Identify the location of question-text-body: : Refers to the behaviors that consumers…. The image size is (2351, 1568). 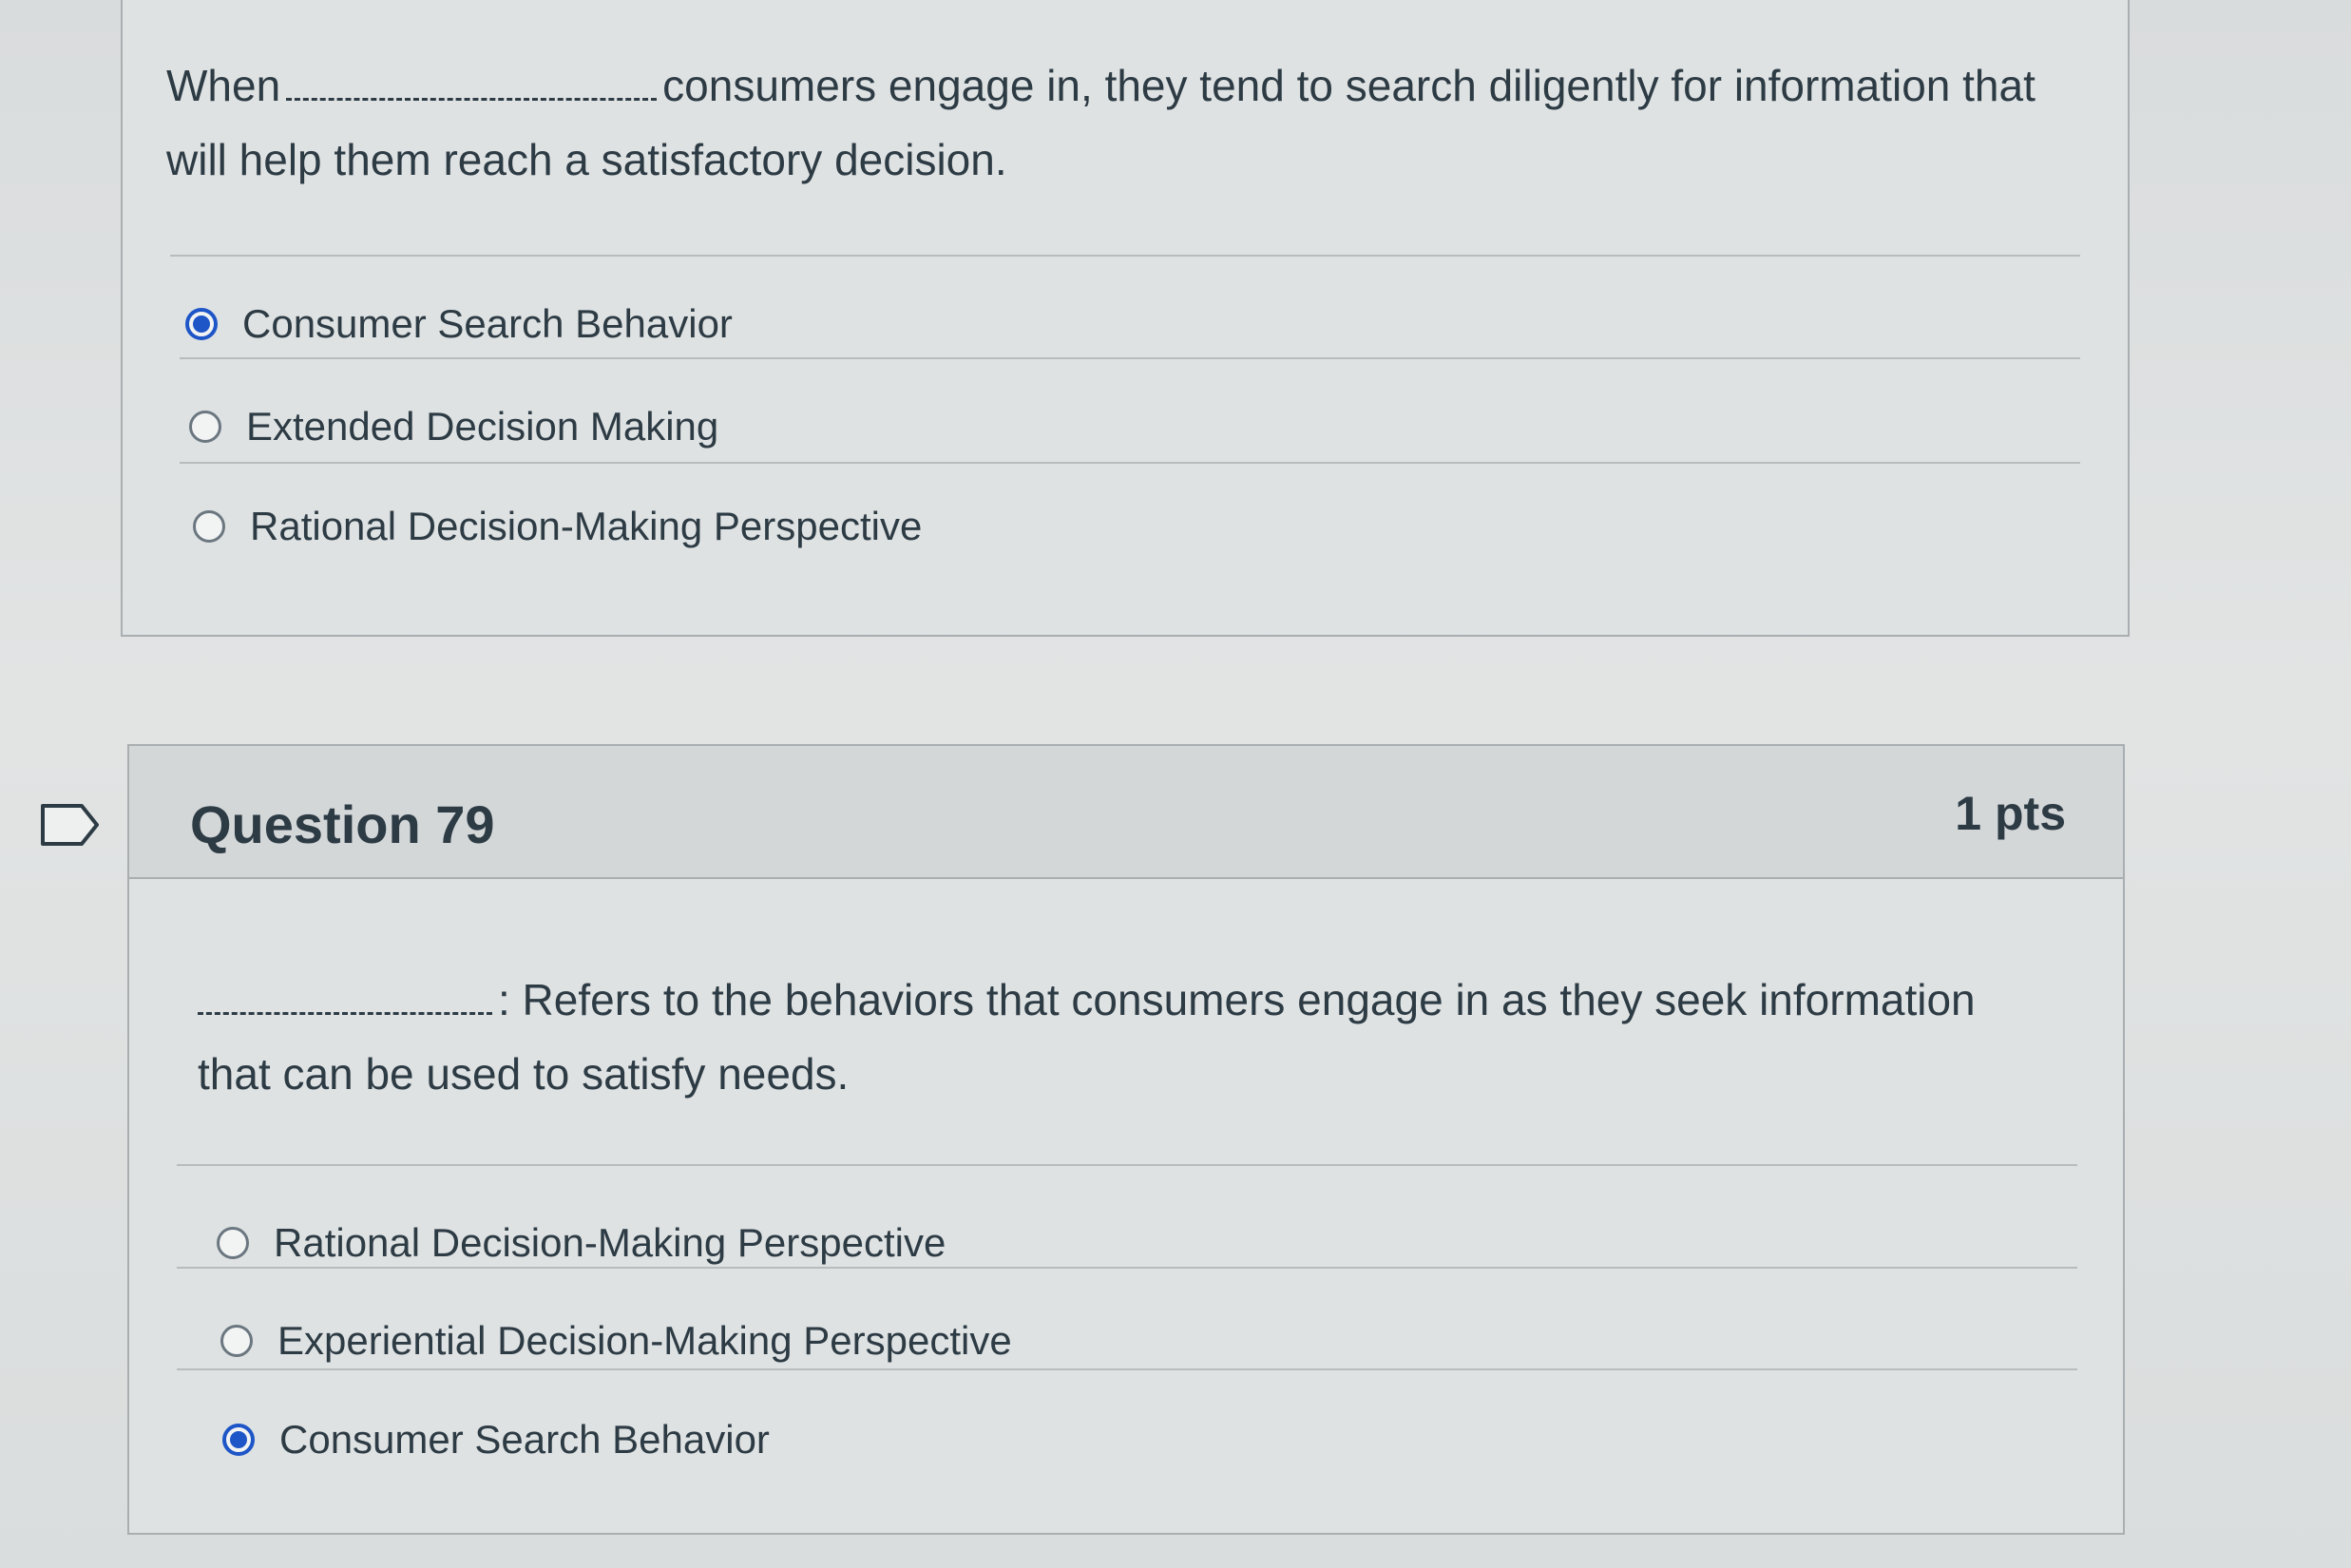
(1087, 1037).